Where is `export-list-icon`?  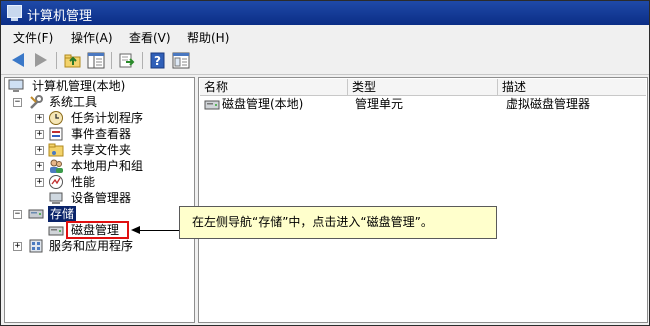
export-list-icon is located at coordinates (127, 60).